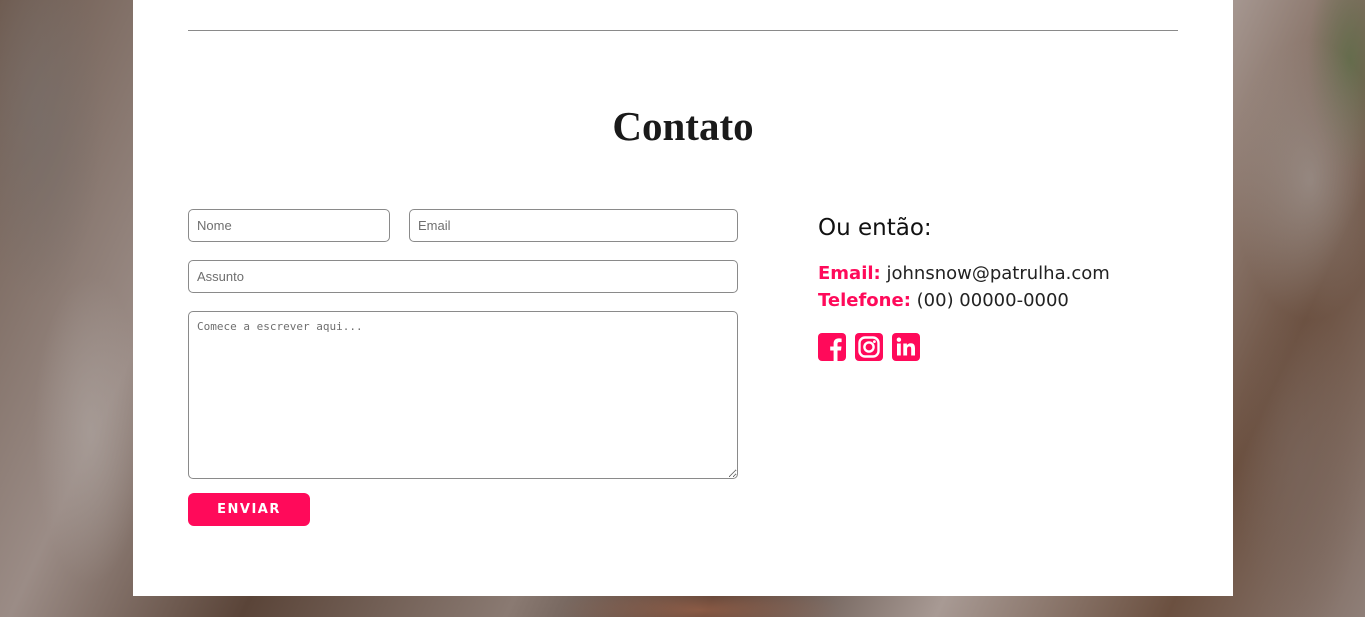 This screenshot has height=617, width=1365. Describe the element at coordinates (573, 225) in the screenshot. I see `email-input` at that location.